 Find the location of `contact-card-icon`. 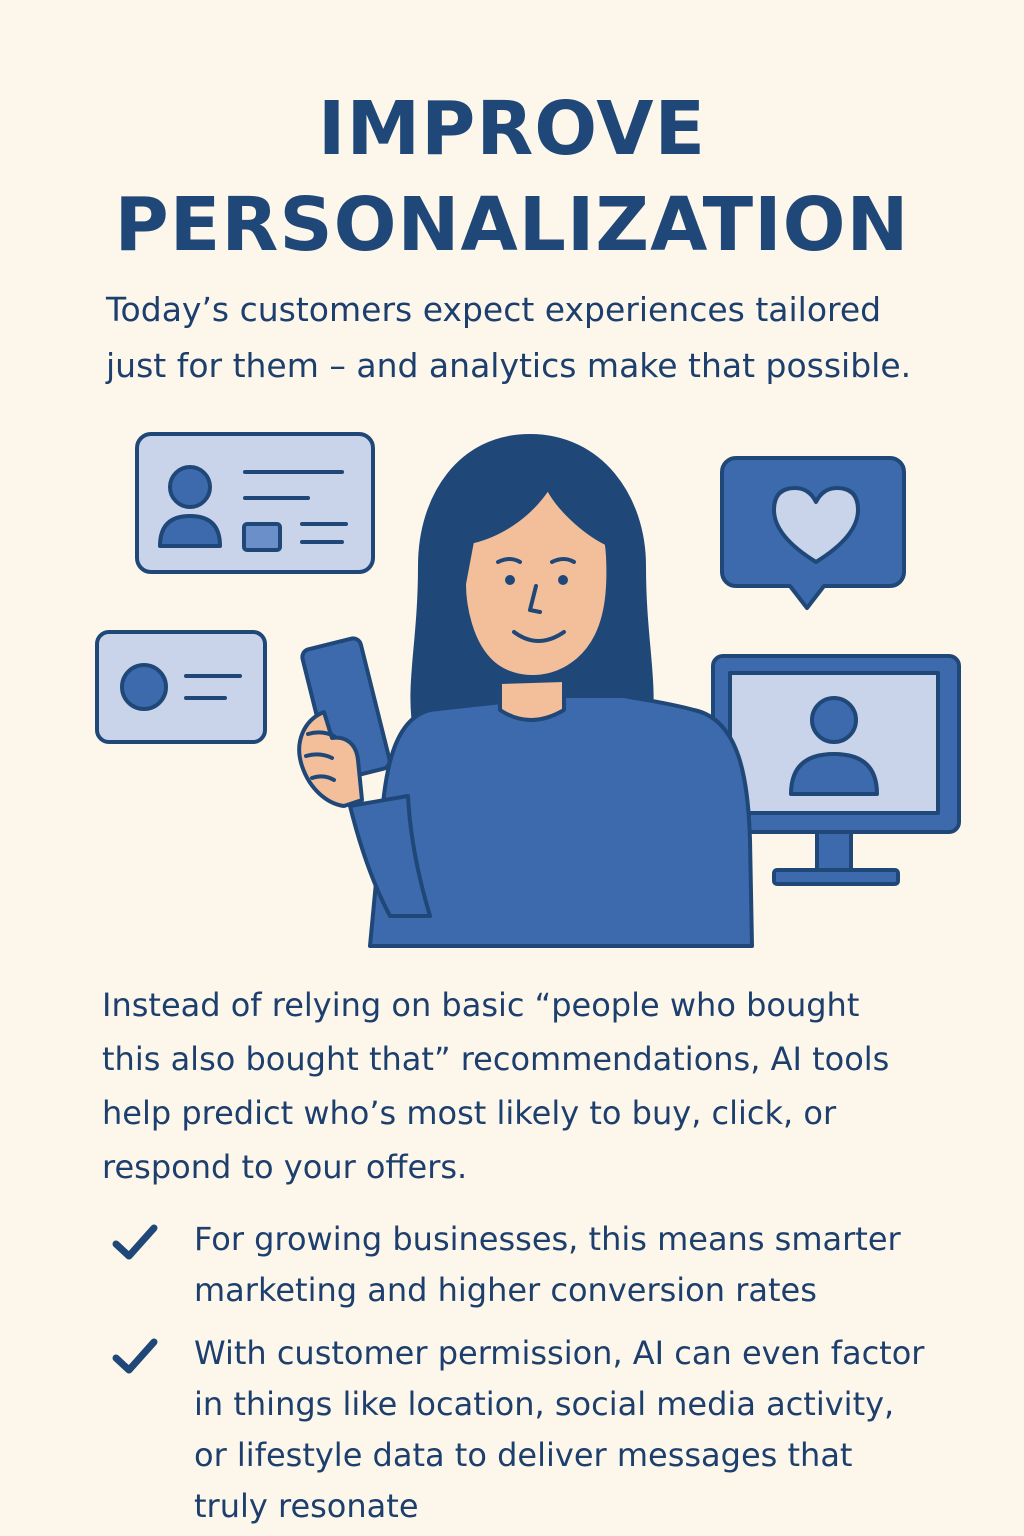

contact-card-icon is located at coordinates (181, 687).